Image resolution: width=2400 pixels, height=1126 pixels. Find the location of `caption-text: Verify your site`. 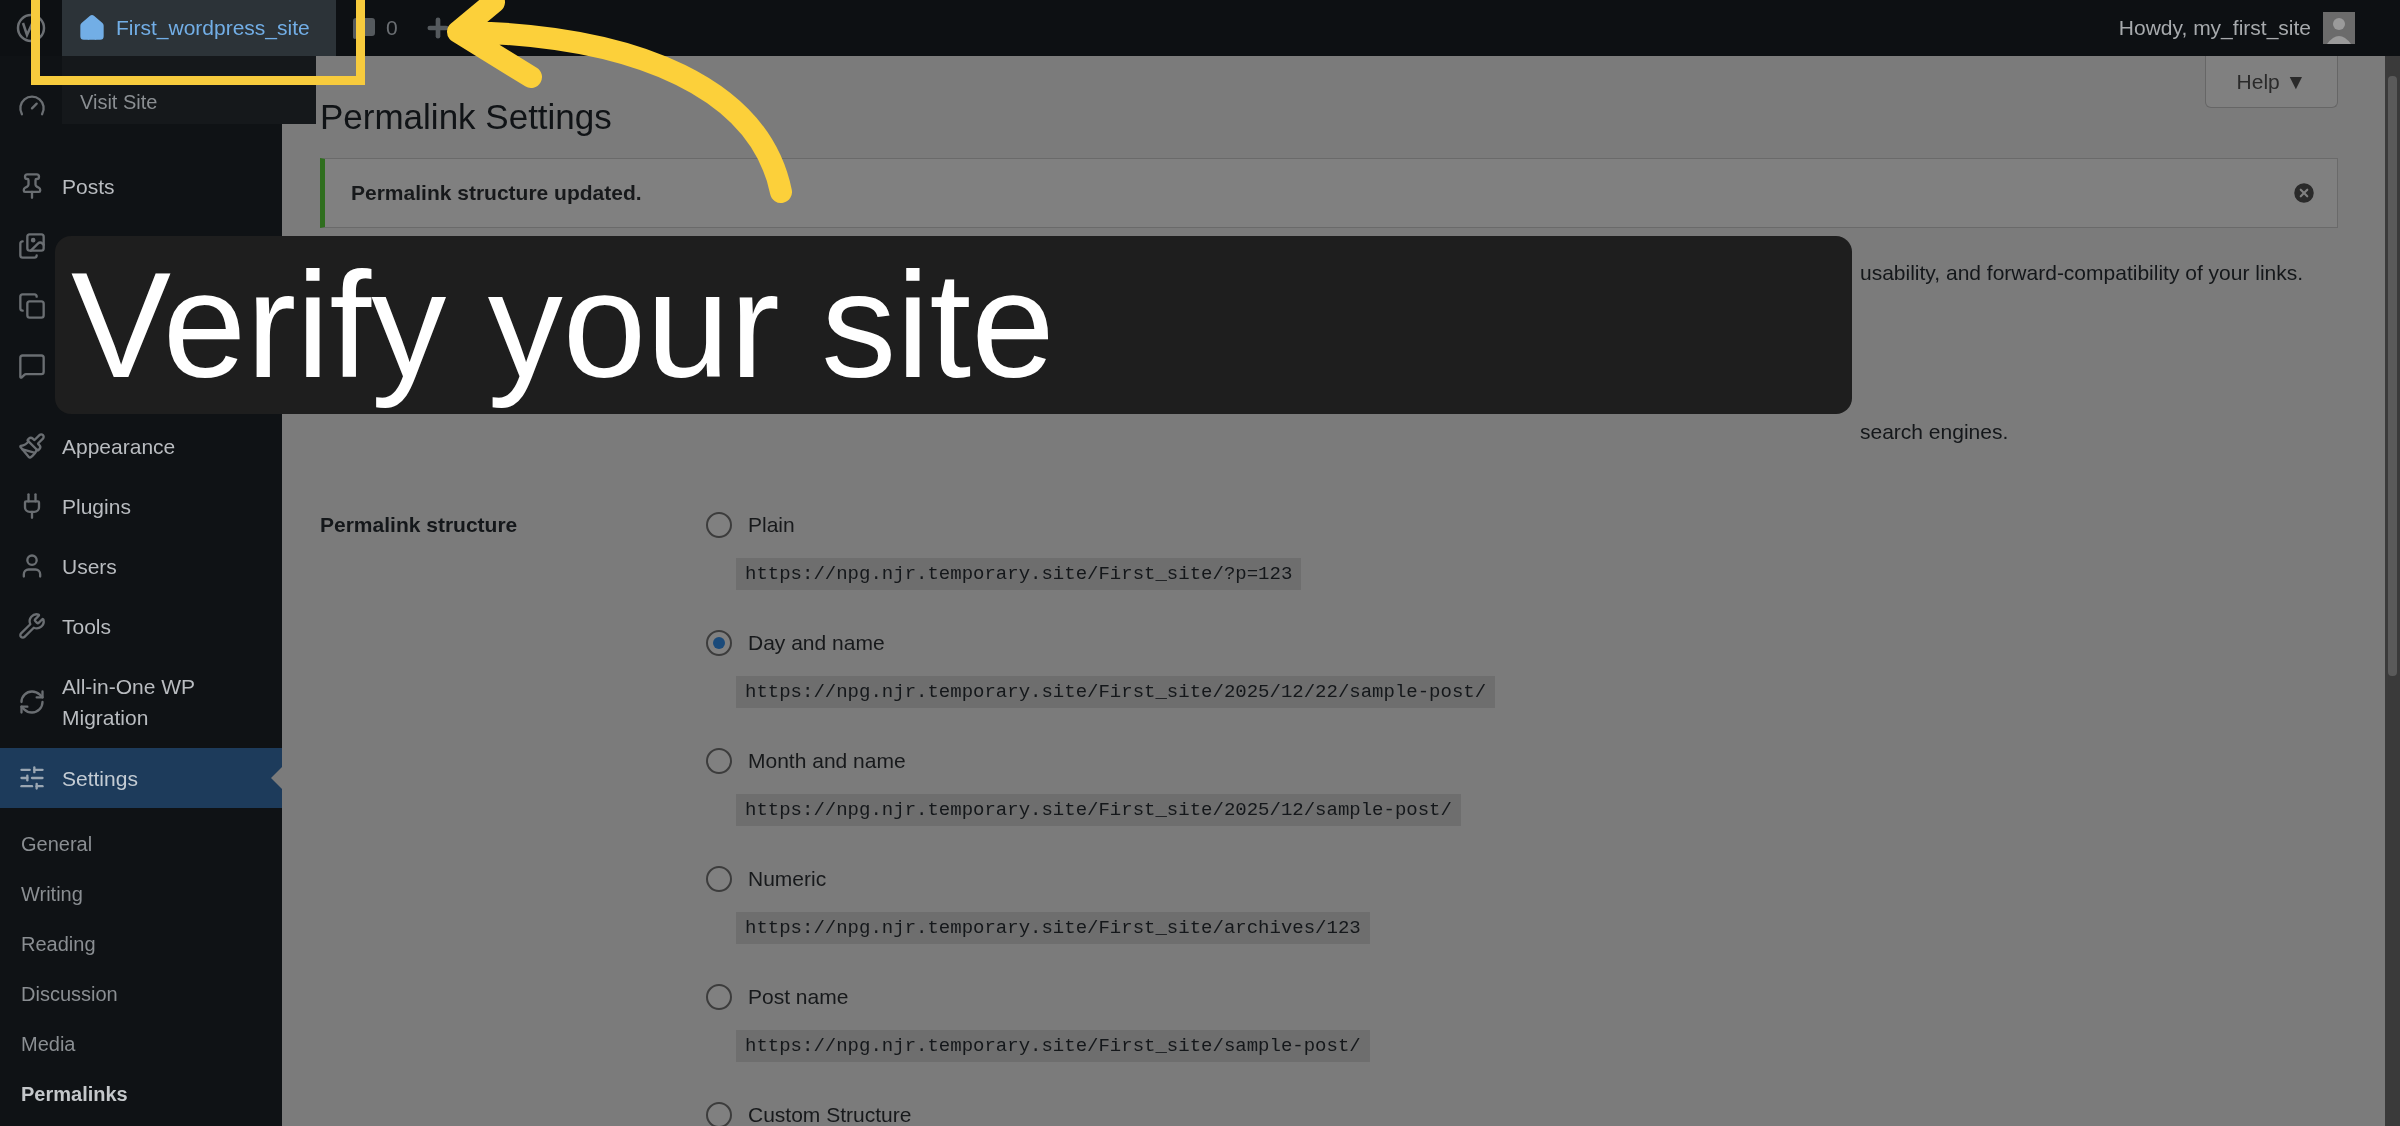

caption-text: Verify your site is located at coordinates (563, 325).